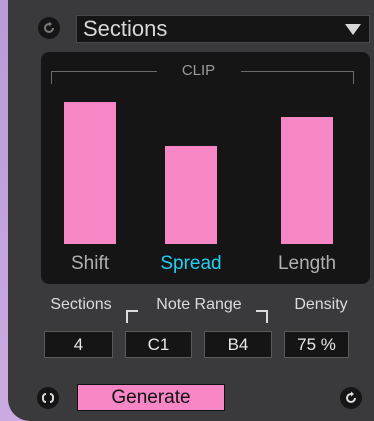 Image resolution: width=374 pixels, height=421 pixels. I want to click on note-range-bracket-right, so click(262, 316).